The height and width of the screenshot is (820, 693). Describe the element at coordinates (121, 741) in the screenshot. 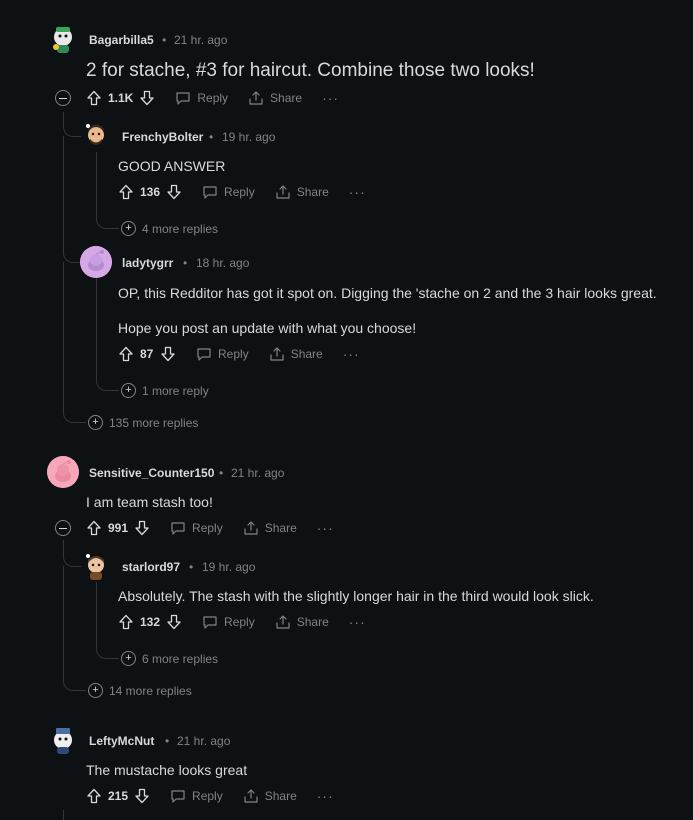

I see `comment-author: LeftyMcNut` at that location.